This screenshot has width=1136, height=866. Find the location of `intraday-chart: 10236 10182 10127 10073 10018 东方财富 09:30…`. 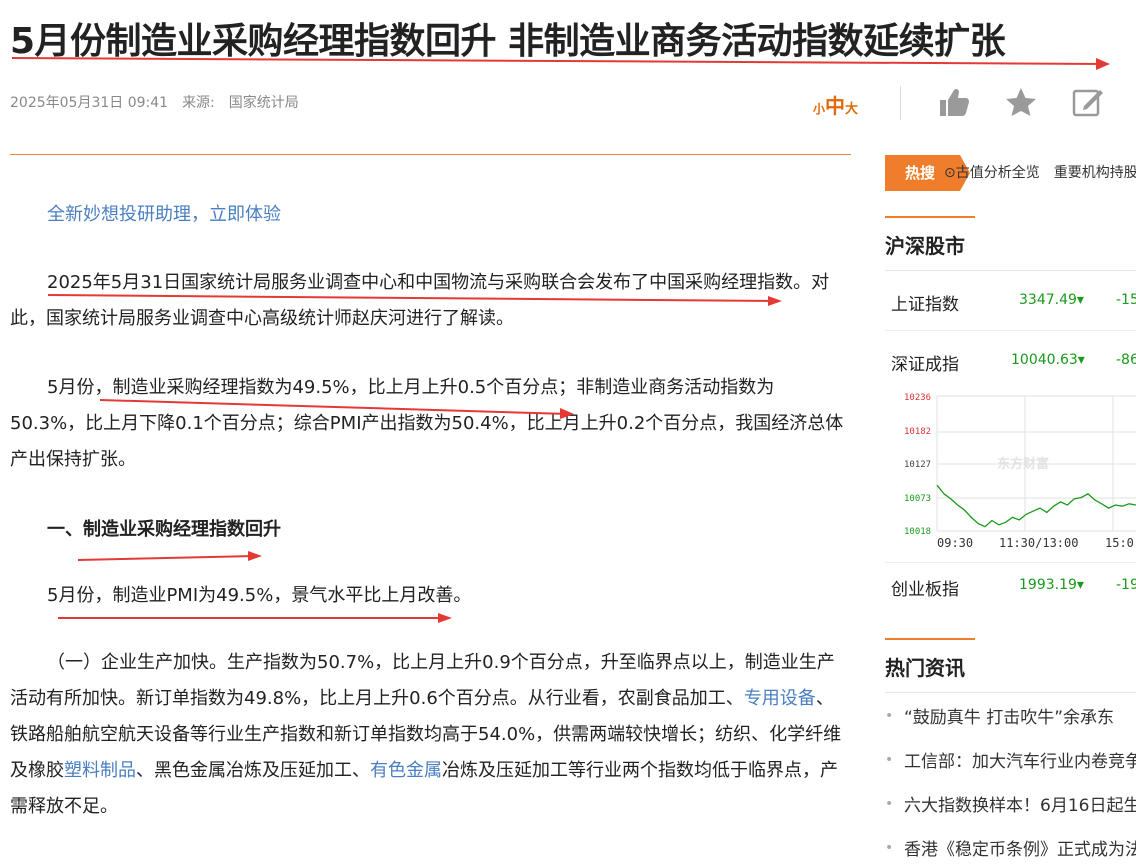

intraday-chart: 10236 10182 10127 10073 10018 东方财富 09:30… is located at coordinates (1010, 473).